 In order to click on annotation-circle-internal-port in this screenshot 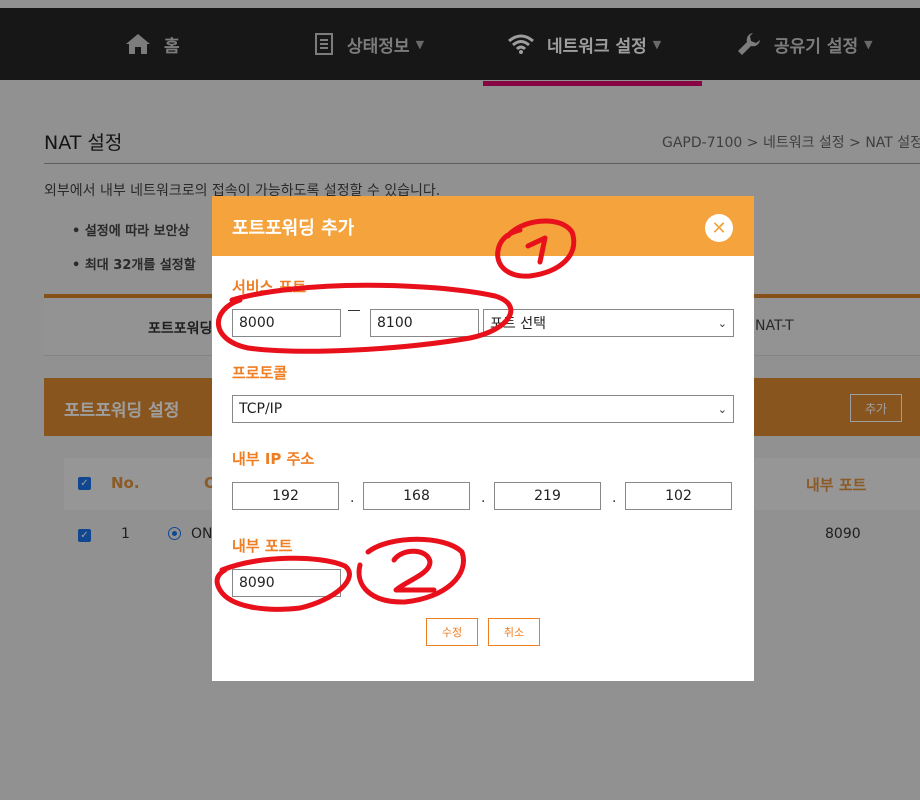, I will do `click(283, 583)`.